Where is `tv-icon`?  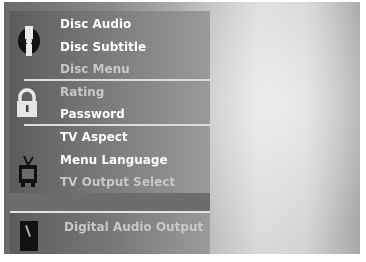
tv-icon is located at coordinates (28, 171).